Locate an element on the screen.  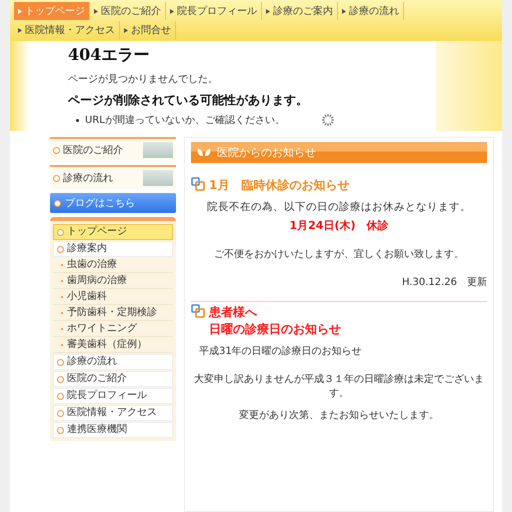
menu-item: 診療案内 is located at coordinates (113, 249).